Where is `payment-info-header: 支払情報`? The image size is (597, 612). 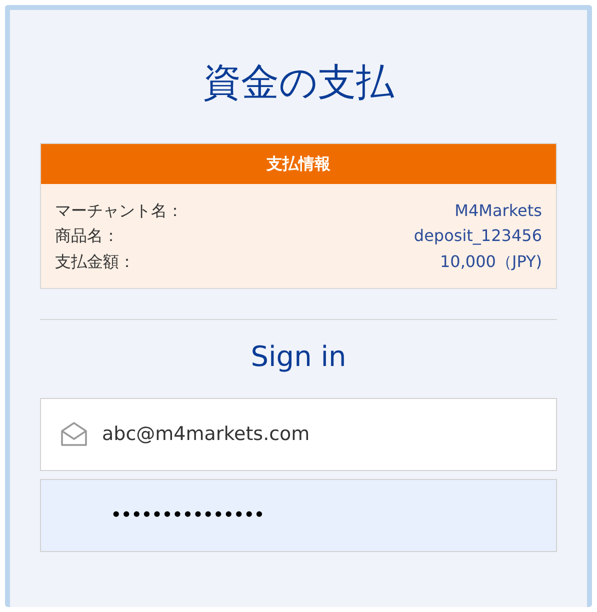 payment-info-header: 支払情報 is located at coordinates (298, 164).